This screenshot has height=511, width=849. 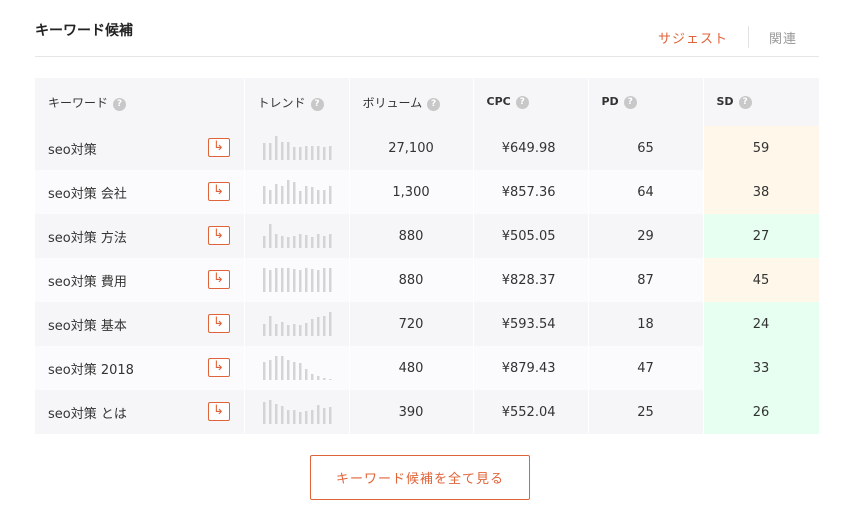 I want to click on col-header-pd: PD?, so click(x=646, y=102).